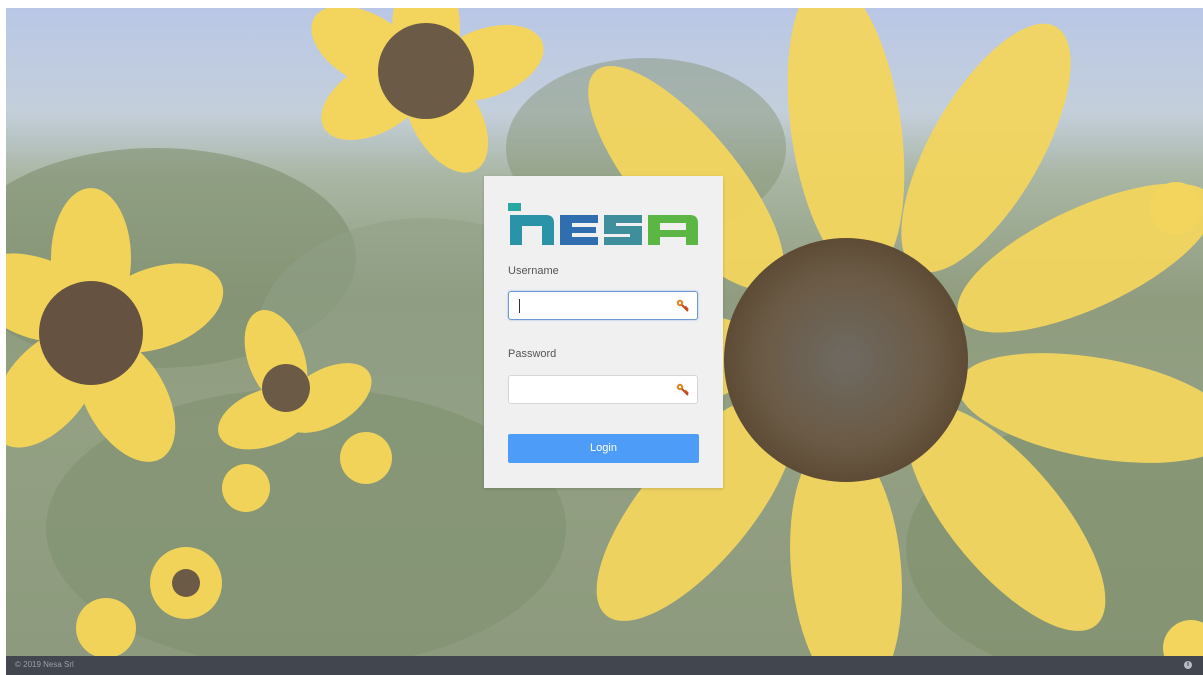 The width and height of the screenshot is (1203, 675). I want to click on password-field, so click(603, 389).